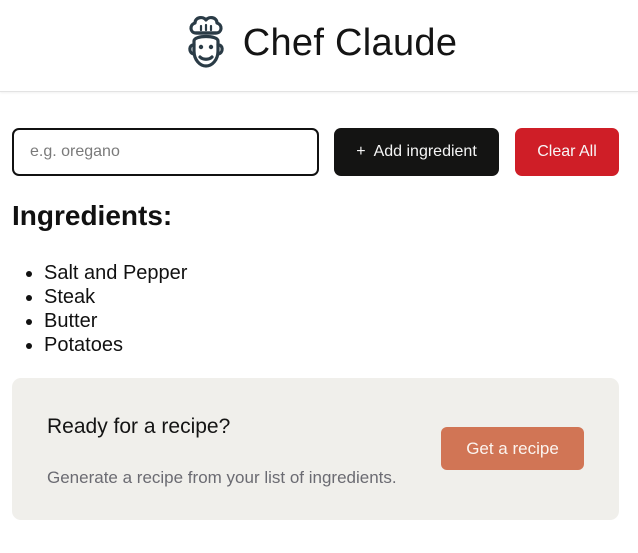 The image size is (638, 553). Describe the element at coordinates (512, 448) in the screenshot. I see `get-recipe-button: Get a recipe` at that location.